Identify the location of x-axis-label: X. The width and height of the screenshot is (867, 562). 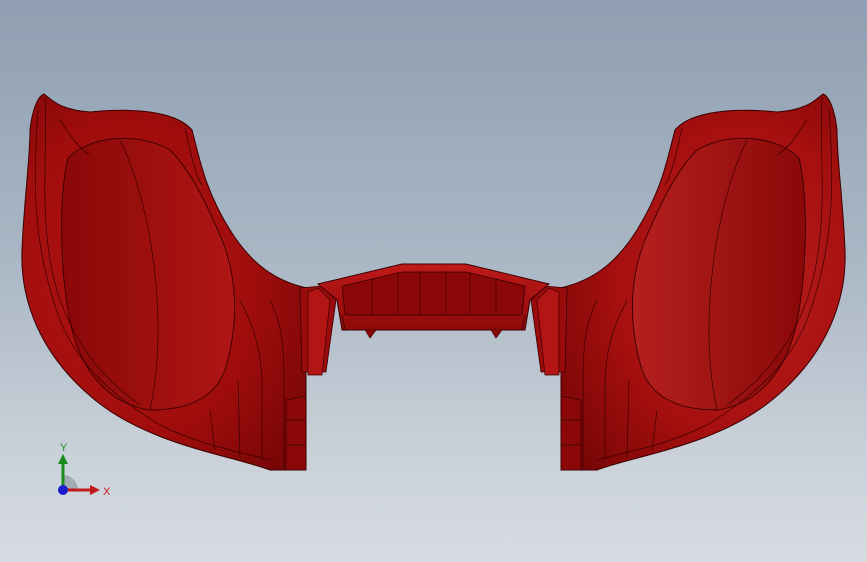
(107, 492).